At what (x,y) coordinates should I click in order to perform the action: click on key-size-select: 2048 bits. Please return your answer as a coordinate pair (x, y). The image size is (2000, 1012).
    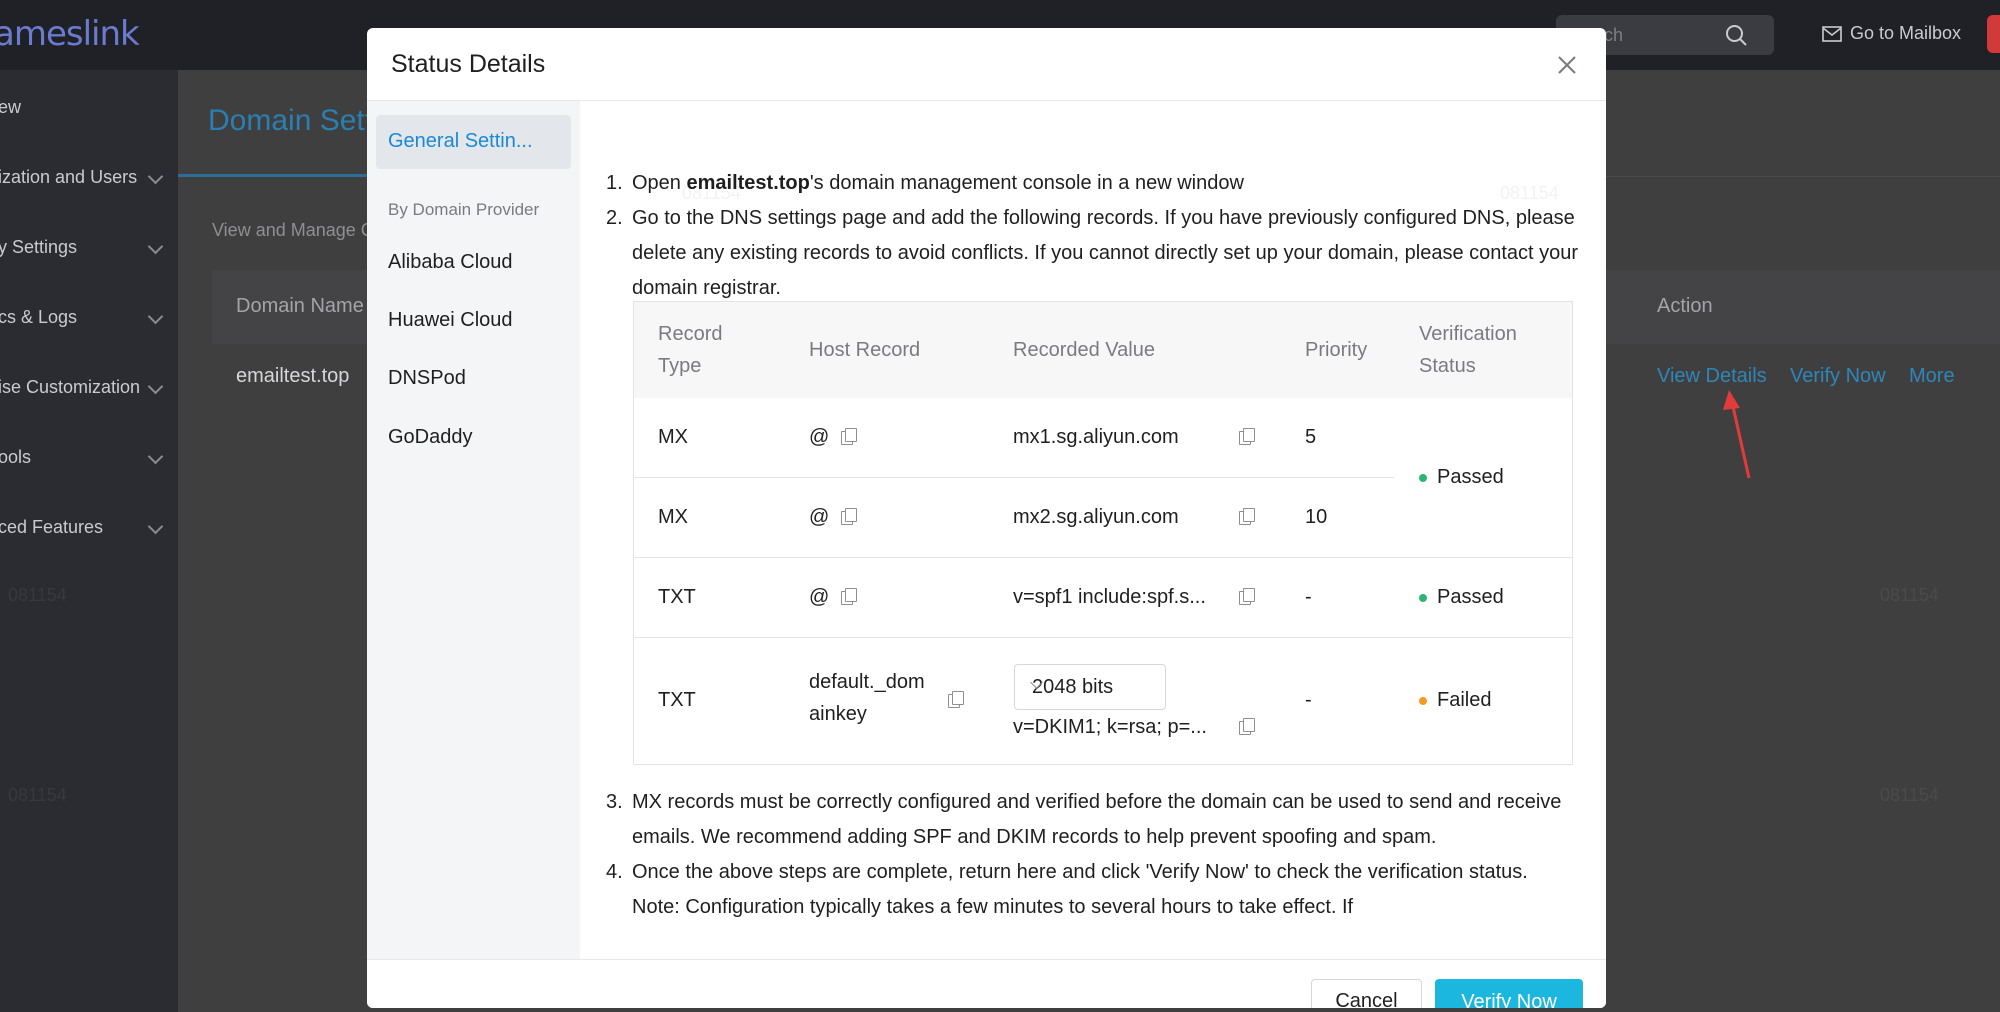
    Looking at the image, I should click on (1090, 687).